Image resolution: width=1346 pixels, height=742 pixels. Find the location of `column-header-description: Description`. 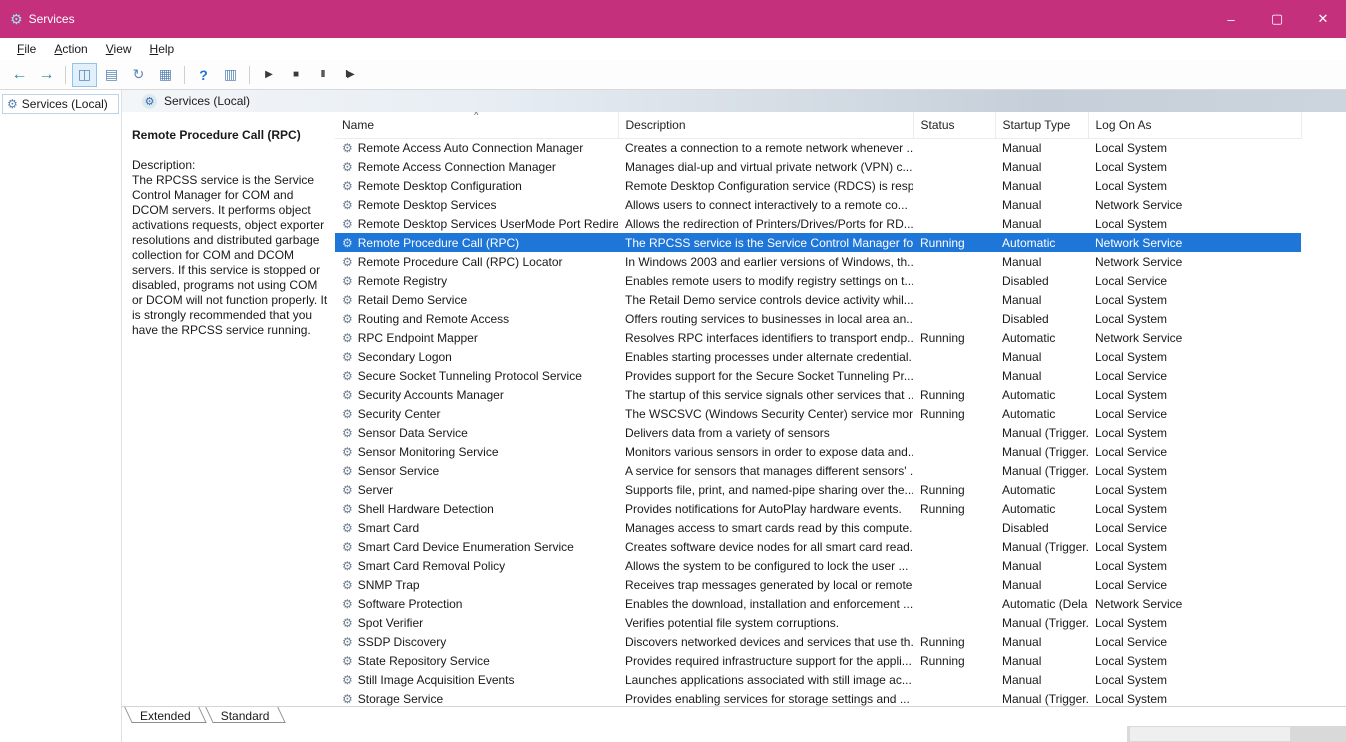

column-header-description: Description is located at coordinates (766, 125).